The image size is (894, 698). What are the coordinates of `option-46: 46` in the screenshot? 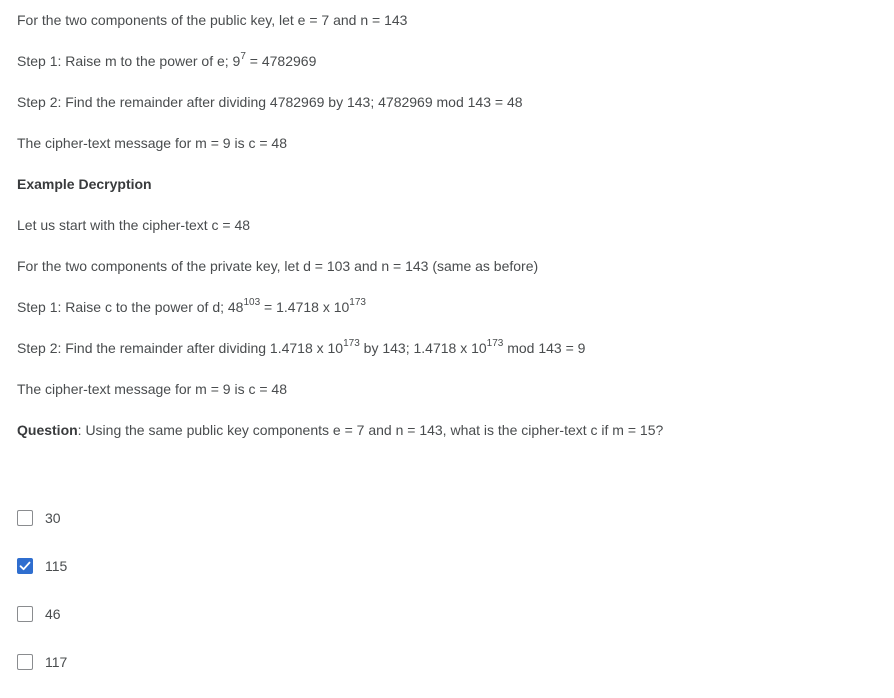 It's located at (39, 614).